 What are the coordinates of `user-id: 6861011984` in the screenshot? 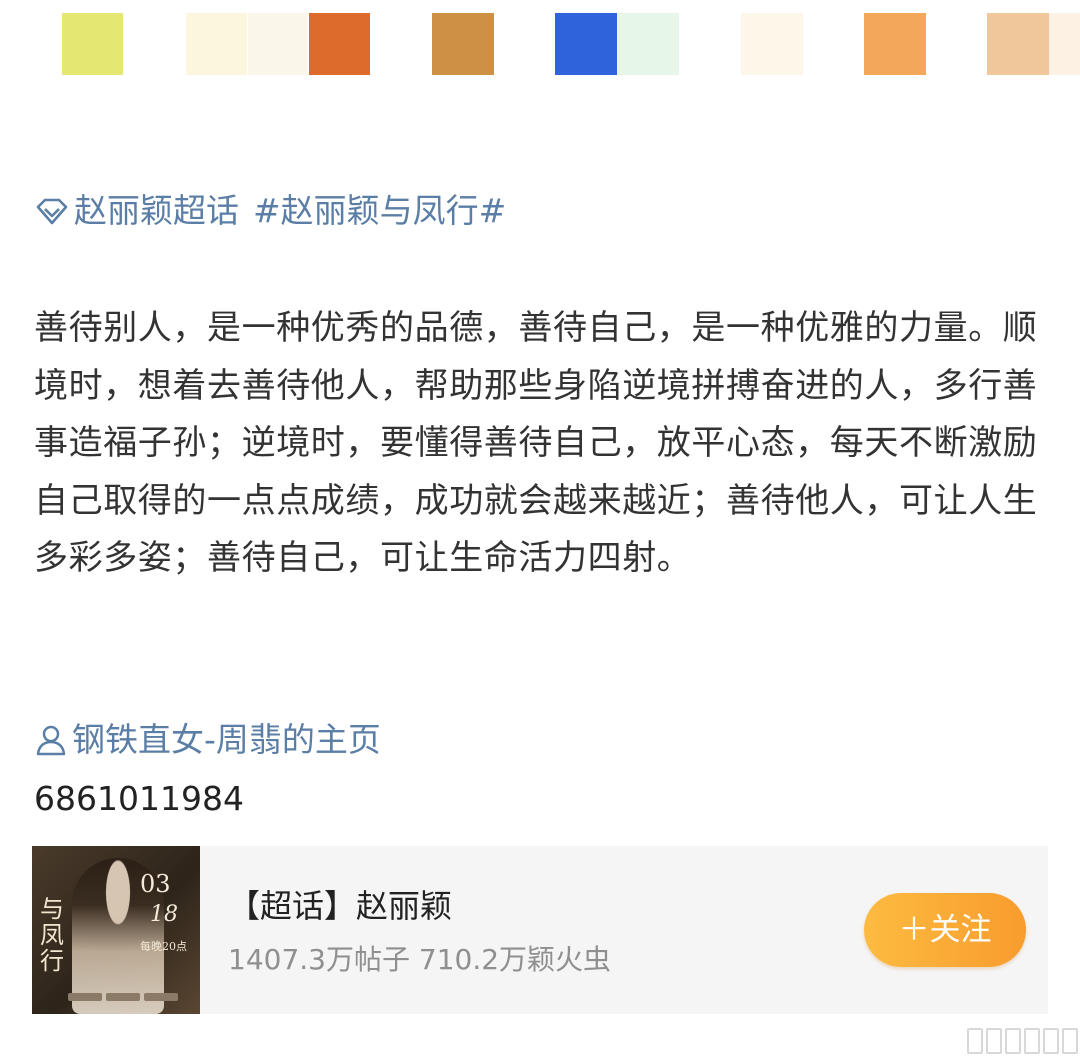 It's located at (139, 798).